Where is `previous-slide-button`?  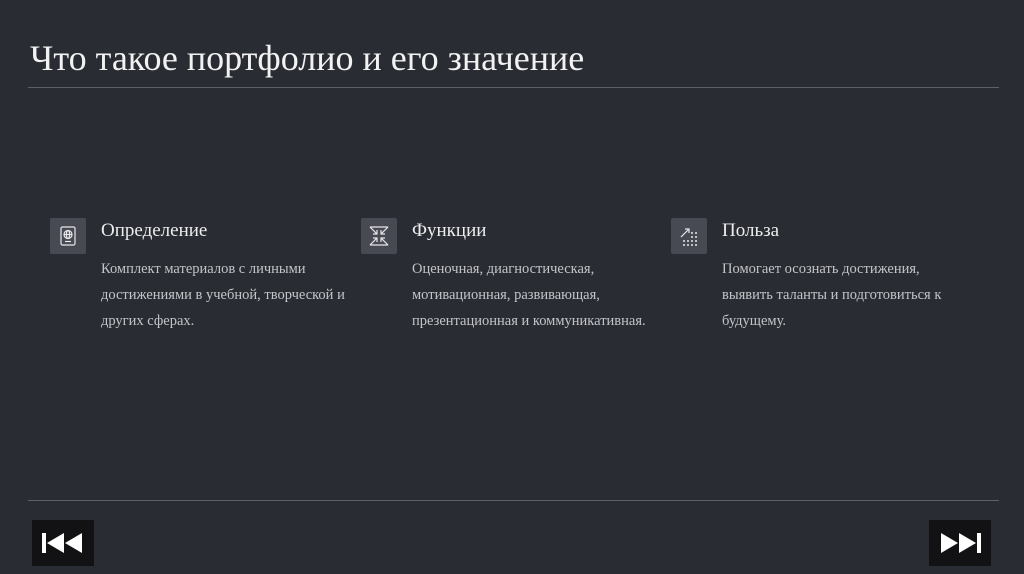 previous-slide-button is located at coordinates (63, 543).